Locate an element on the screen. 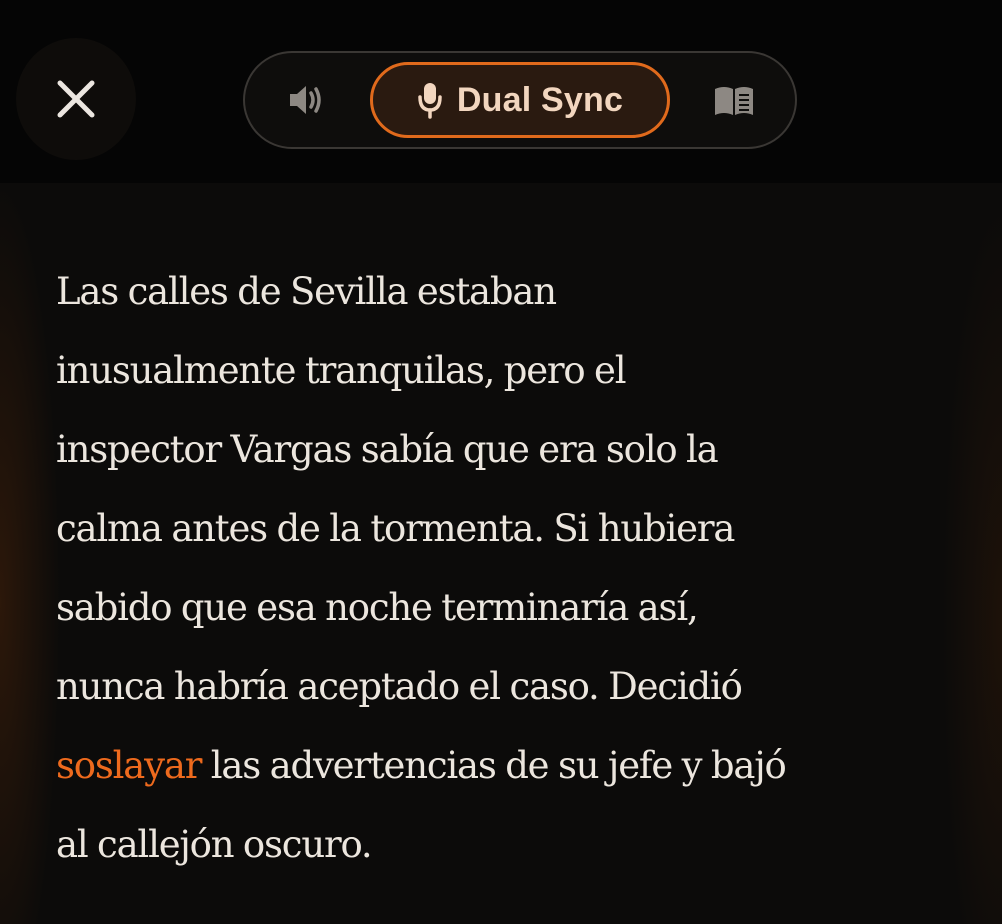 This screenshot has height=924, width=1002. story-line: al callejón oscuro. is located at coordinates (214, 844).